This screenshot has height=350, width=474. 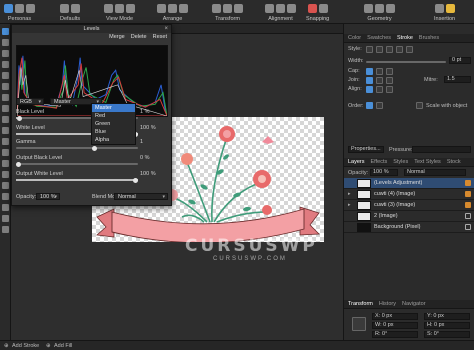 What do you see at coordinates (144, 112) in the screenshot?
I see `black-level-value: 1 %` at bounding box center [144, 112].